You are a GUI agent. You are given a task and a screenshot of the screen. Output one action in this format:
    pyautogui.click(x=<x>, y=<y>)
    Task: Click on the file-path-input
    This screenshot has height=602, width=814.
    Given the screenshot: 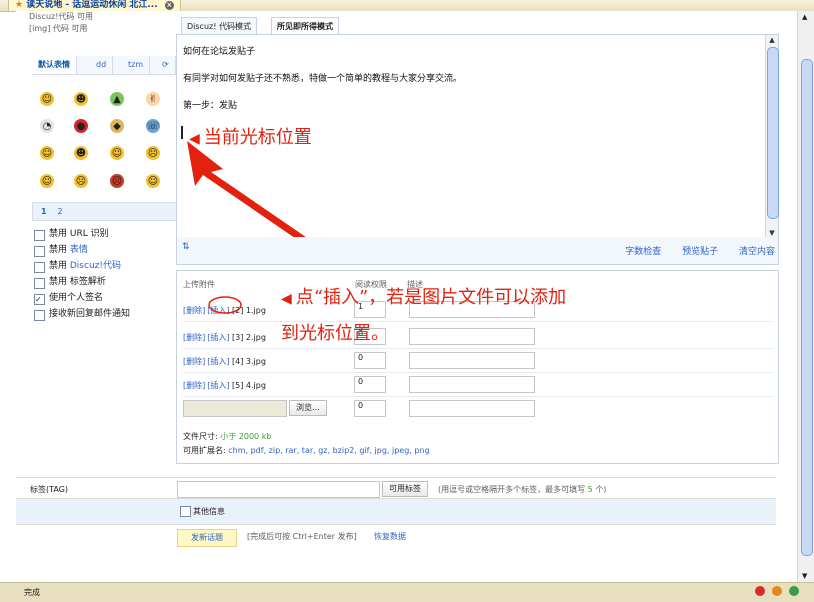 What is the action you would take?
    pyautogui.click(x=235, y=408)
    